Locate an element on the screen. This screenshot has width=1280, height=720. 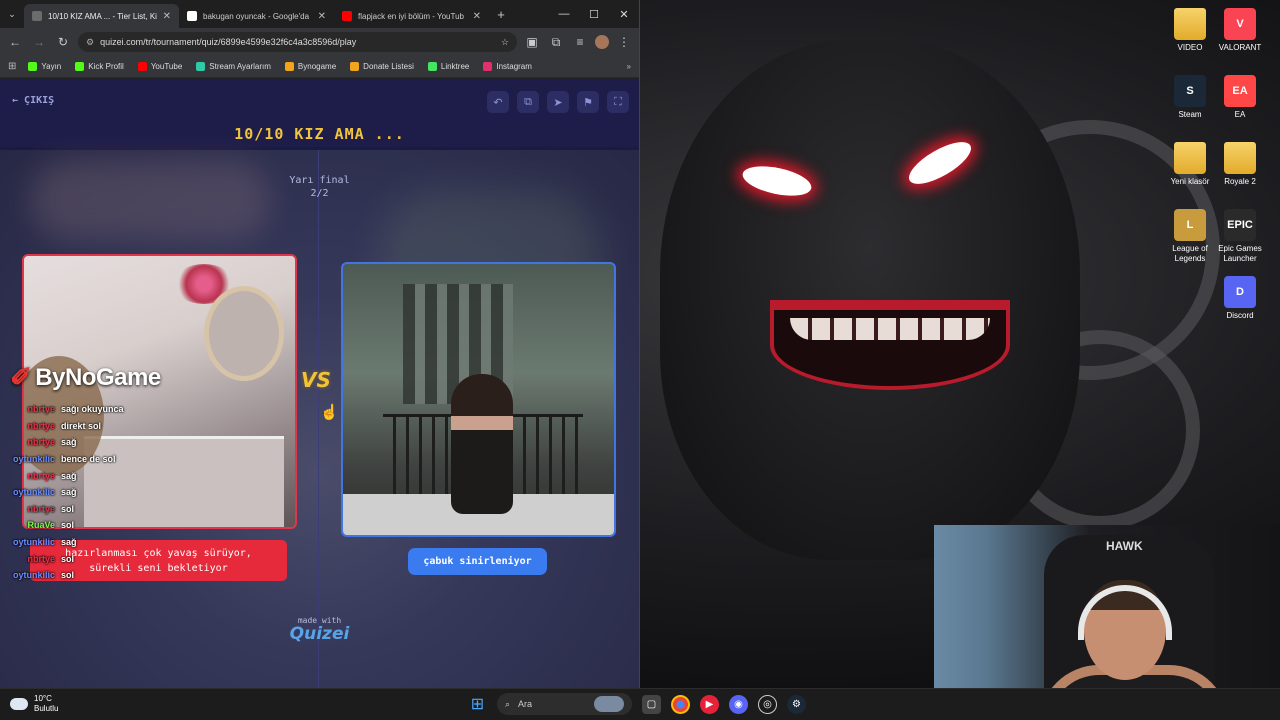
report-flag-icon: ⚑ is located at coordinates (588, 102).